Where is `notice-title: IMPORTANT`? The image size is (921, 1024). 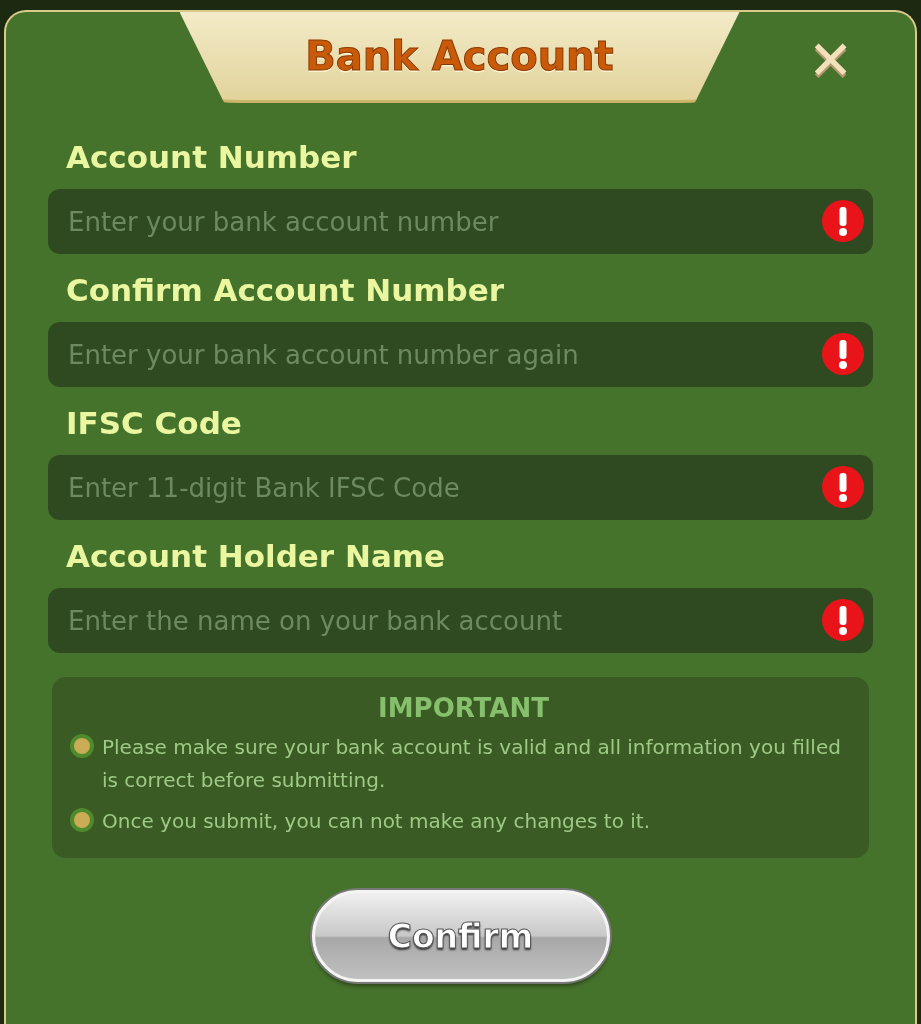 notice-title: IMPORTANT is located at coordinates (463, 708).